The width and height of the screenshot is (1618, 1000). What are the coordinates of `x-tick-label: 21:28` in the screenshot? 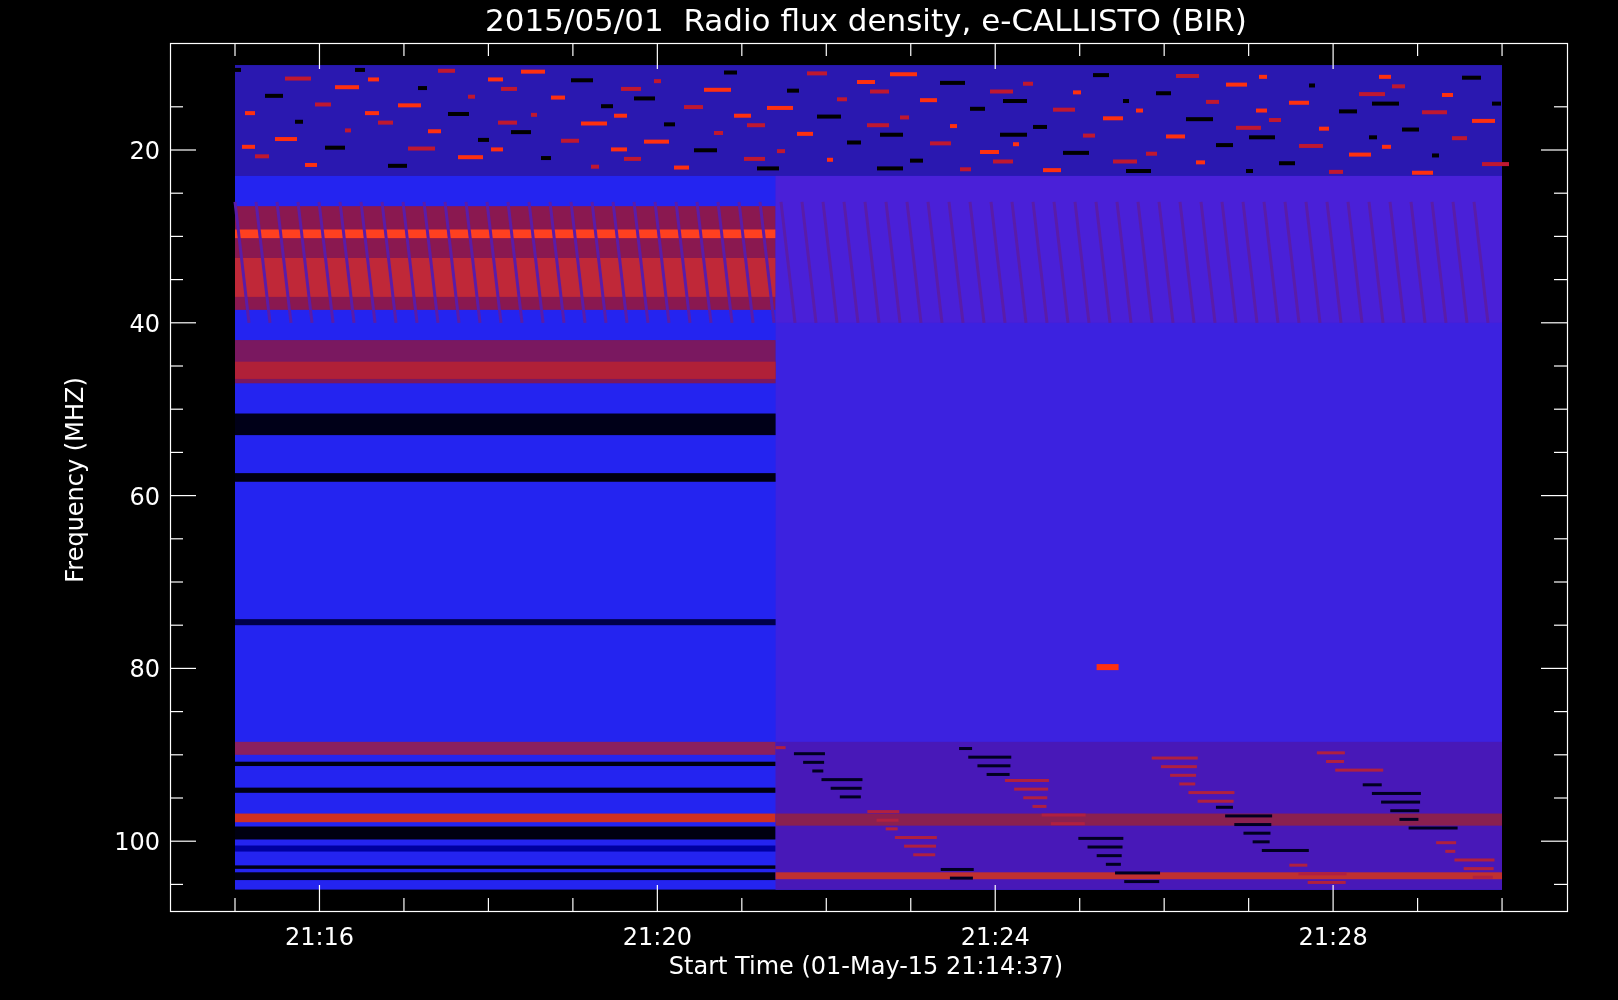 It's located at (1333, 937).